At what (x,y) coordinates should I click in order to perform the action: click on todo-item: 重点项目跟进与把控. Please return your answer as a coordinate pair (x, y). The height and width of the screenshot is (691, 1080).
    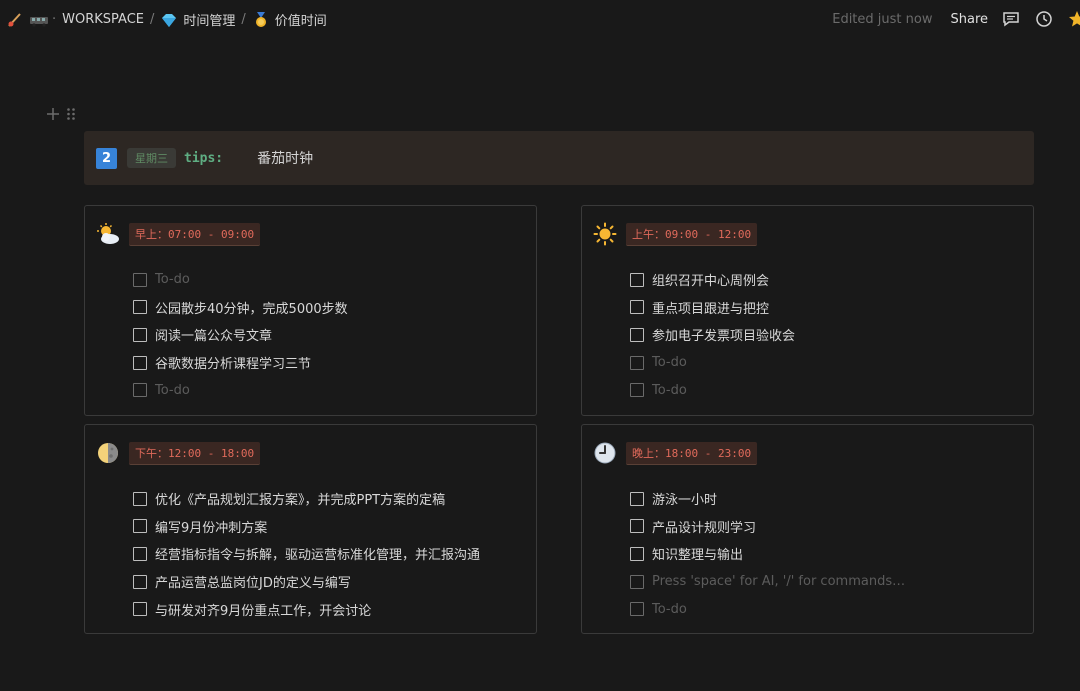
    Looking at the image, I should click on (712, 308).